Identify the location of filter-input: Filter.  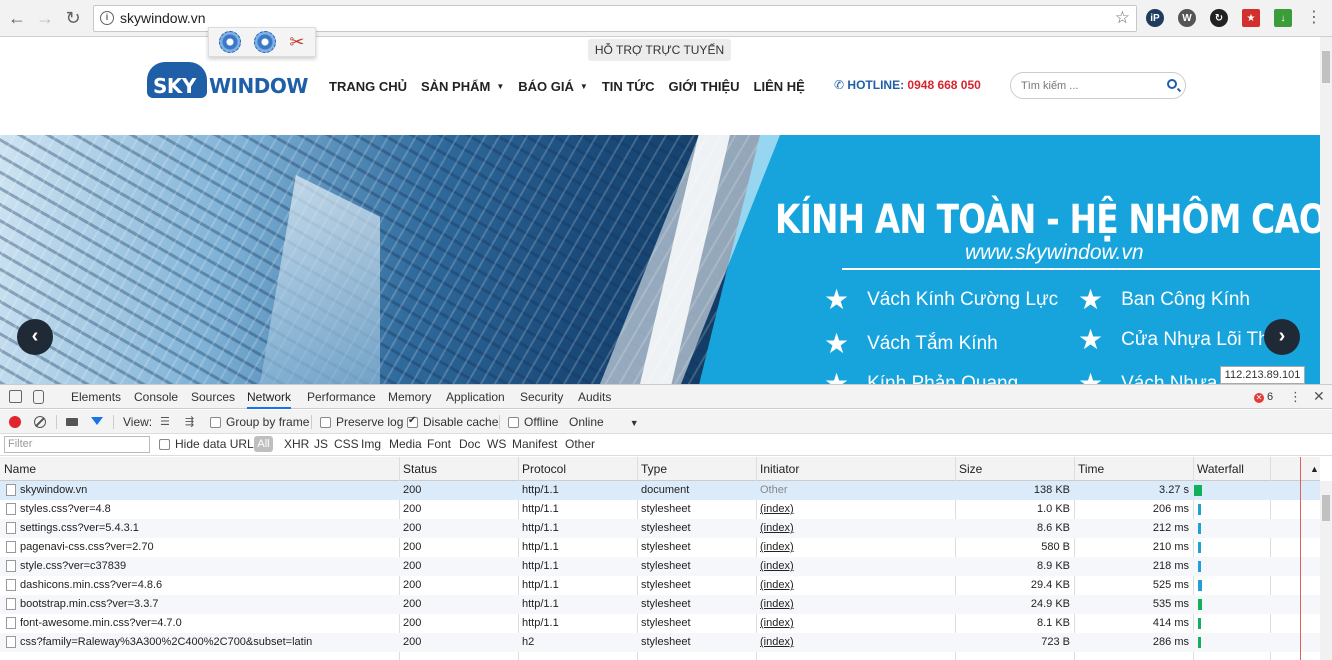
(77, 444).